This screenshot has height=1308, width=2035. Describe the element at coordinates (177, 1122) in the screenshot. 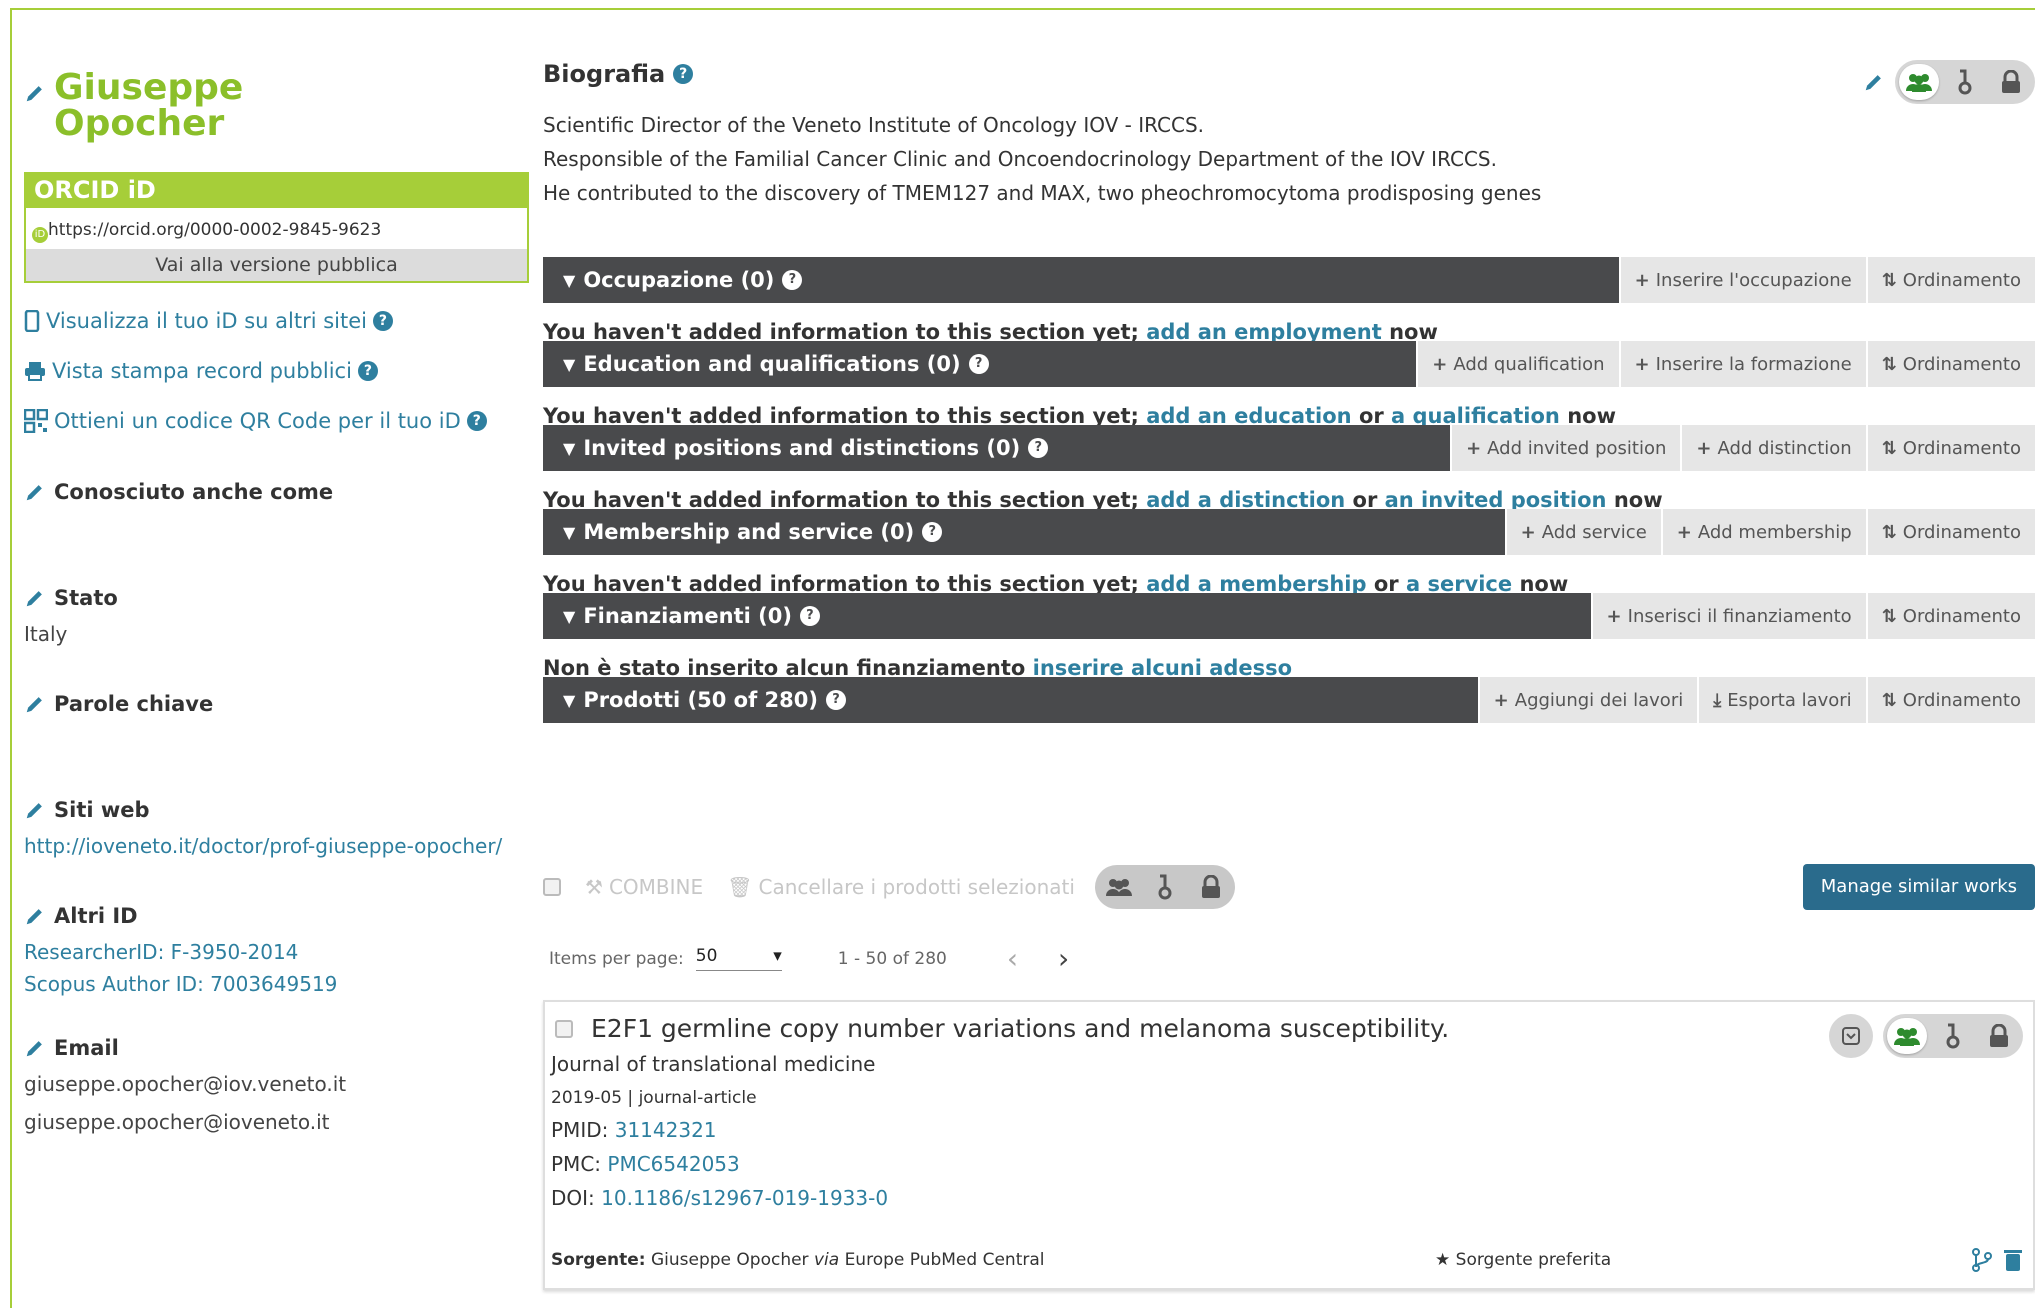

I see `email-value: giuseppe.opocher@ioveneto.it` at that location.